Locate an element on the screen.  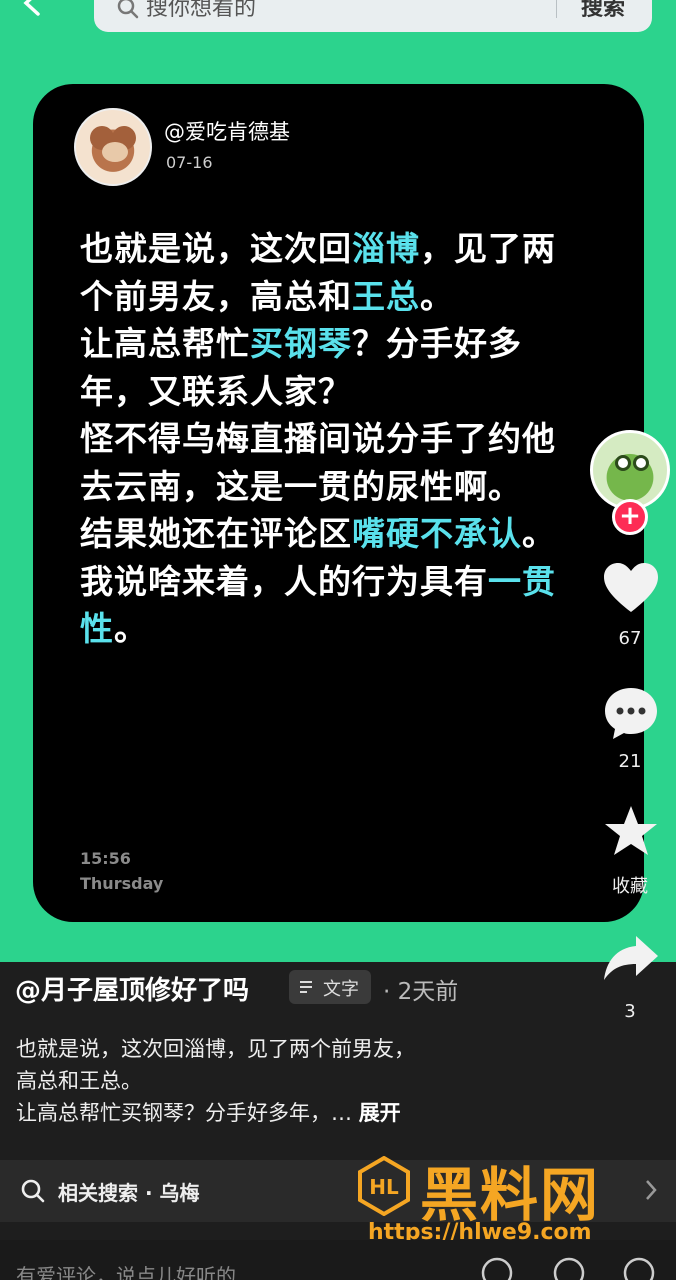
card-date: 07-16 is located at coordinates (189, 162).